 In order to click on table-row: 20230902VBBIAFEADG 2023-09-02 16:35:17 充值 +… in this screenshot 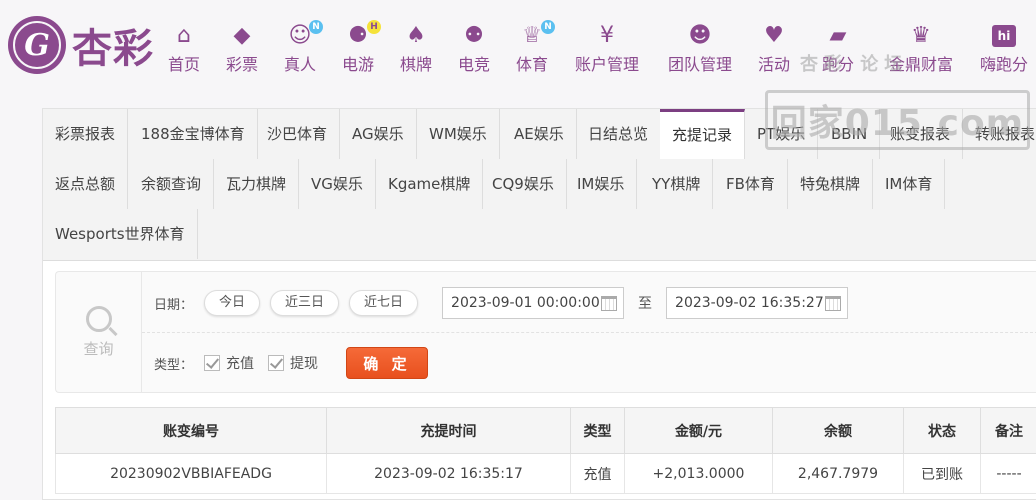, I will do `click(545, 473)`.